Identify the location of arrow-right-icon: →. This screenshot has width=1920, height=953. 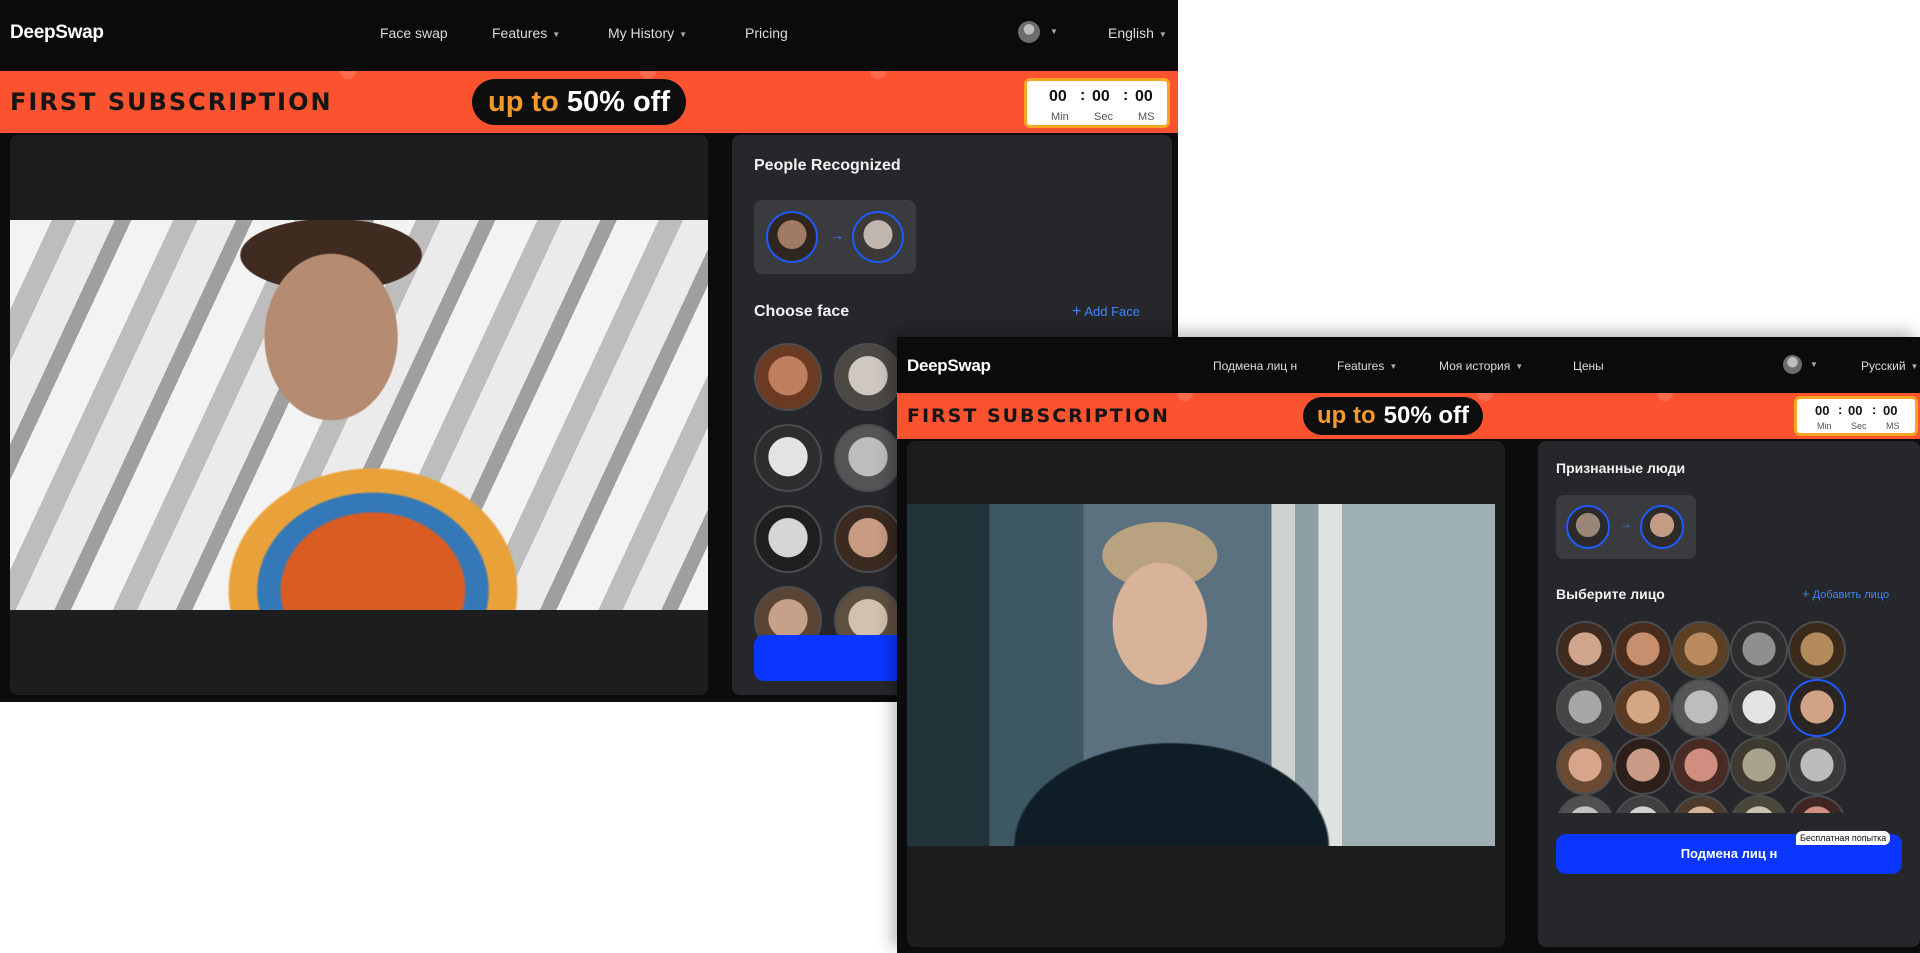
(1626, 524).